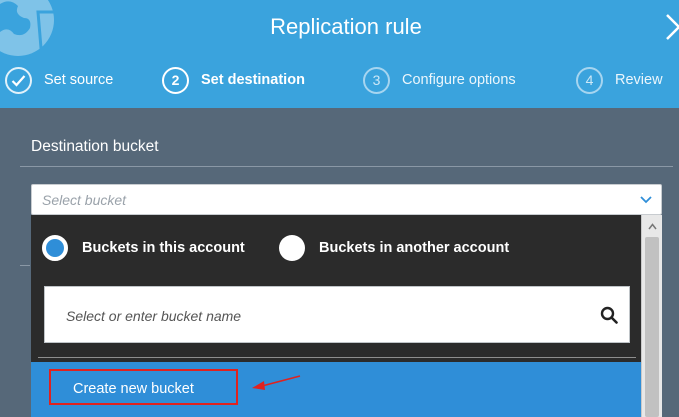 Image resolution: width=679 pixels, height=417 pixels. What do you see at coordinates (376, 80) in the screenshot?
I see `step-number: 3` at bounding box center [376, 80].